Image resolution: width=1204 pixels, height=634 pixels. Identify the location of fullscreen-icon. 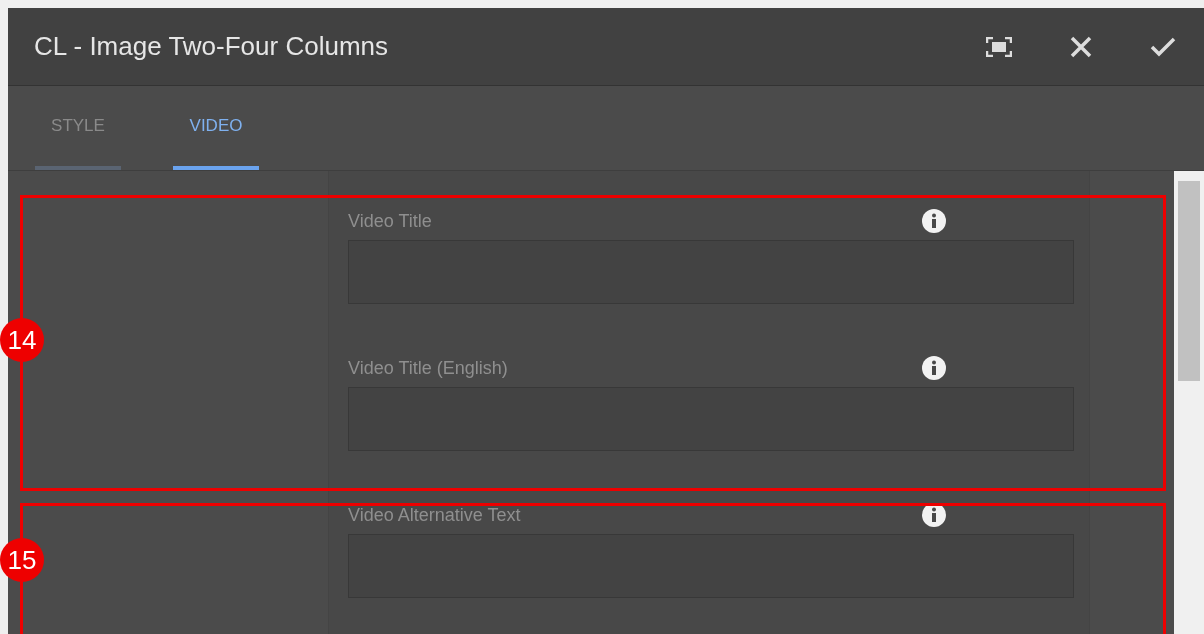
(999, 46).